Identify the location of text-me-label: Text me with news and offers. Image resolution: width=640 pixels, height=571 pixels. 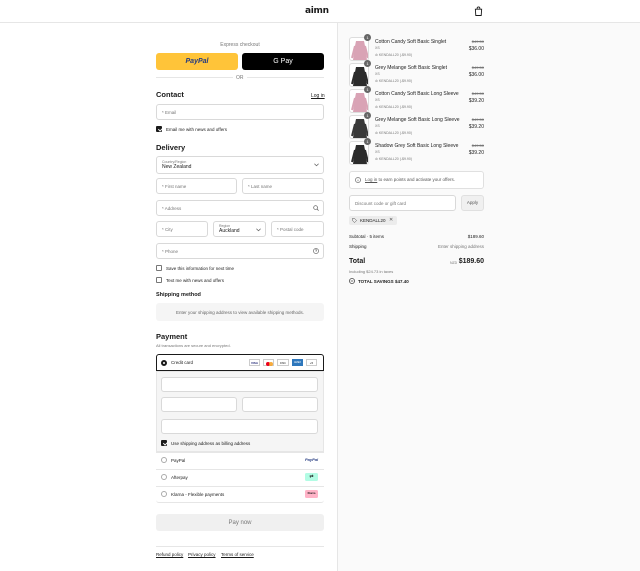
(195, 280).